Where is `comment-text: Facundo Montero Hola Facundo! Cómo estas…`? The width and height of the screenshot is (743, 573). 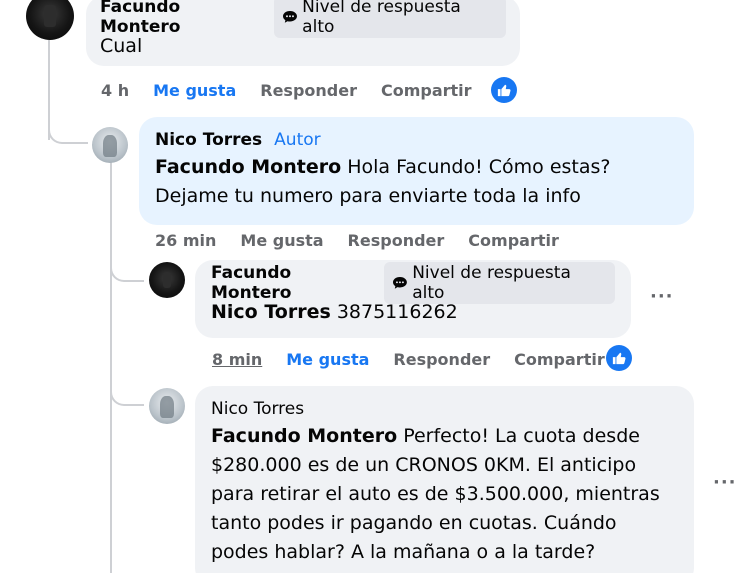
comment-text: Facundo Montero Hola Facundo! Cómo estas… is located at coordinates (416, 167).